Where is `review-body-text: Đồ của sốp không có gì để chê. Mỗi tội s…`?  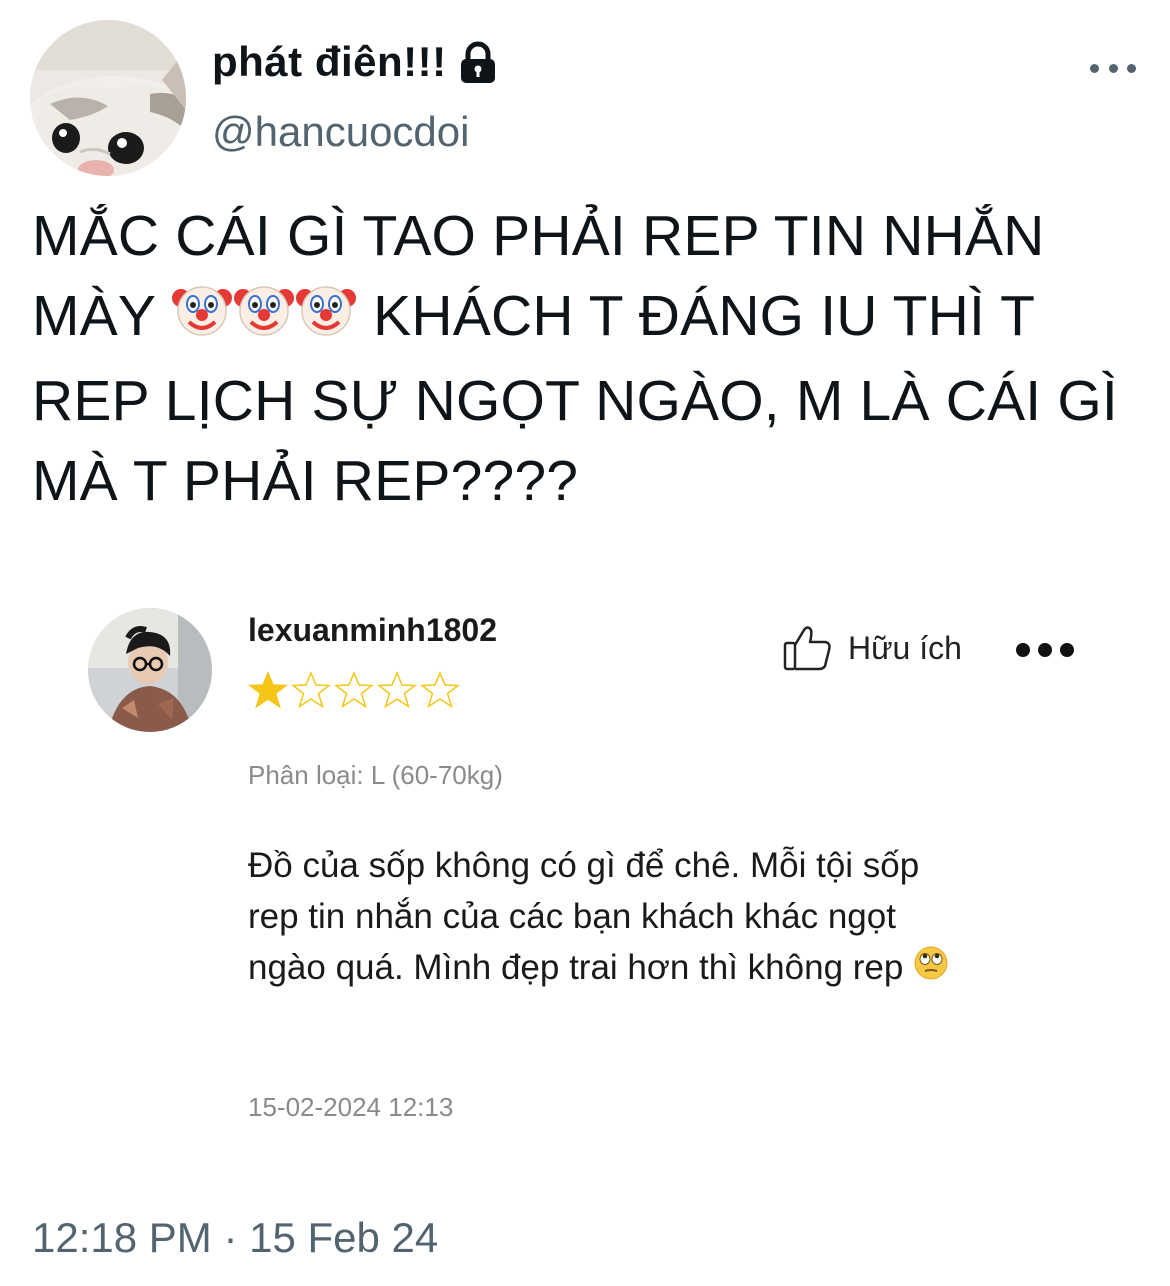 review-body-text: Đồ của sốp không có gì để chê. Mỗi tội s… is located at coordinates (584, 916).